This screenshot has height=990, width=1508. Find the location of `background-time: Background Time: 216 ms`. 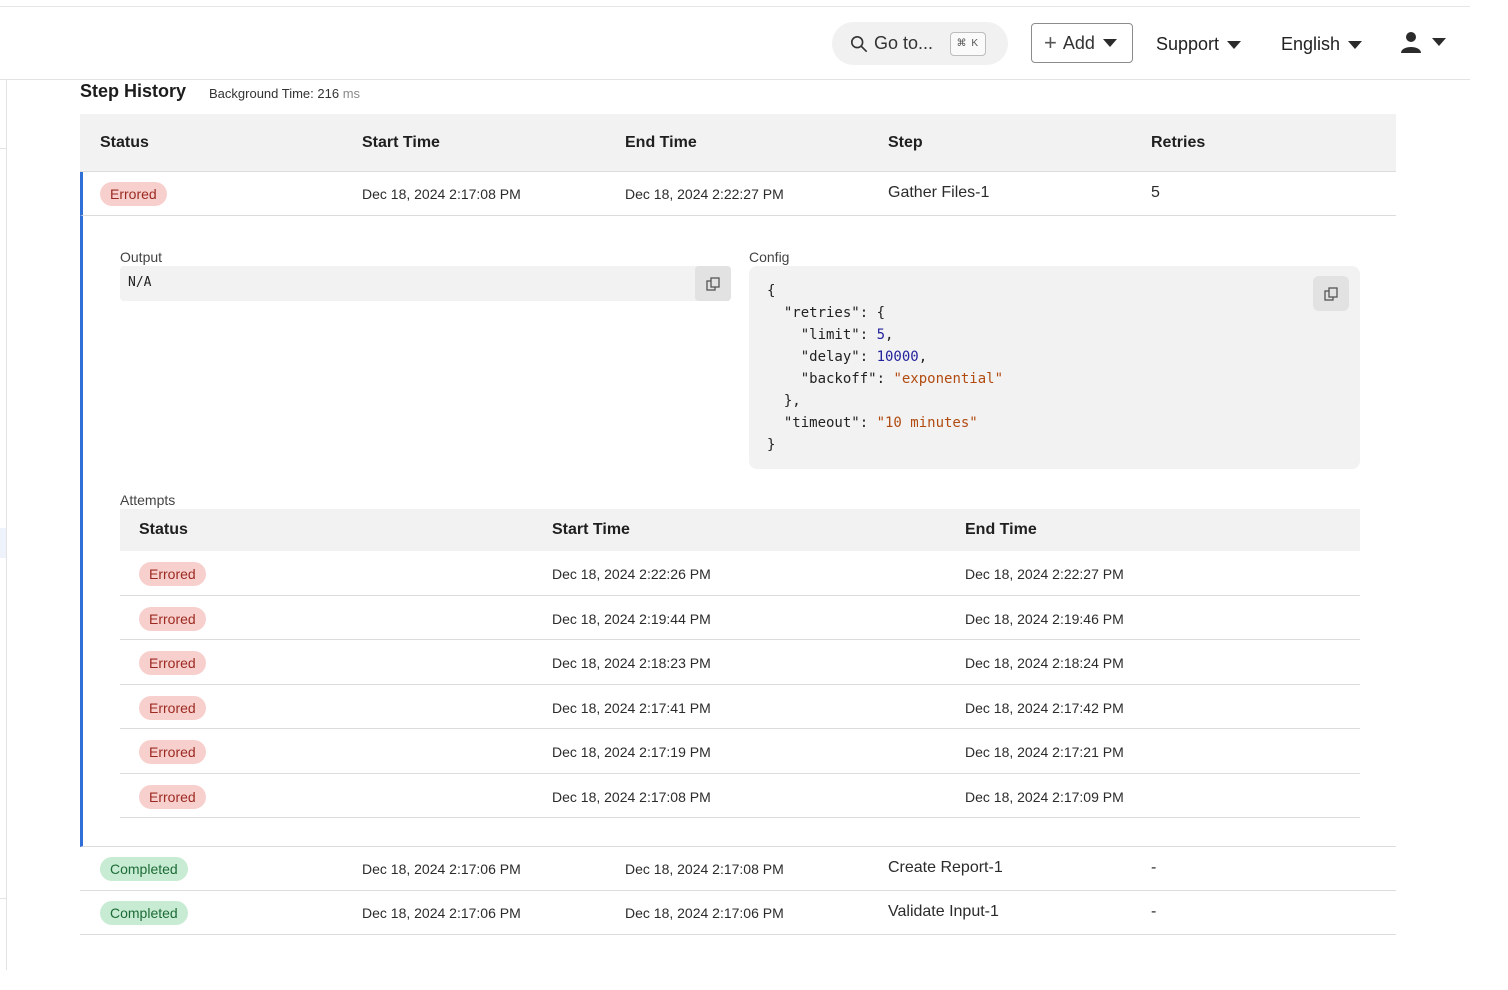

background-time: Background Time: 216 ms is located at coordinates (284, 93).